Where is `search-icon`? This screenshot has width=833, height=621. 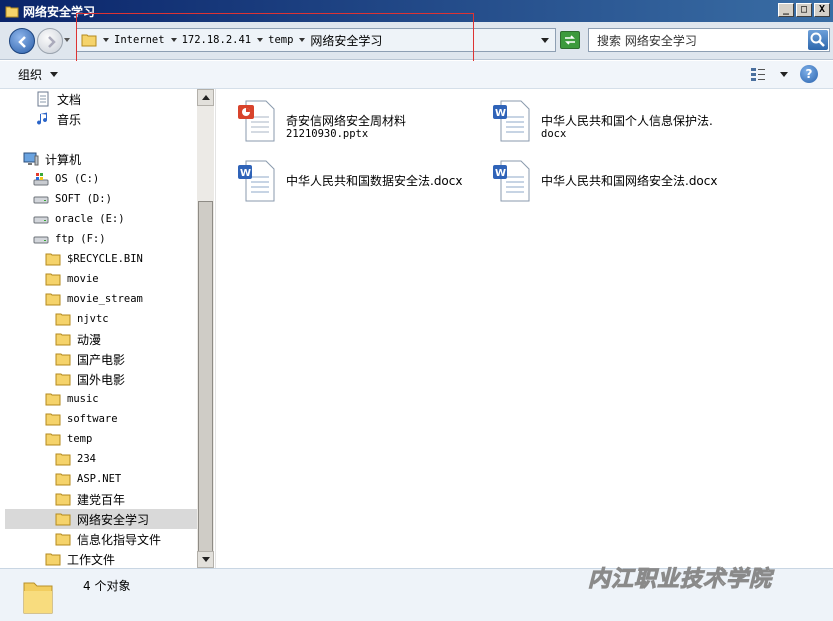
search-icon is located at coordinates (817, 39).